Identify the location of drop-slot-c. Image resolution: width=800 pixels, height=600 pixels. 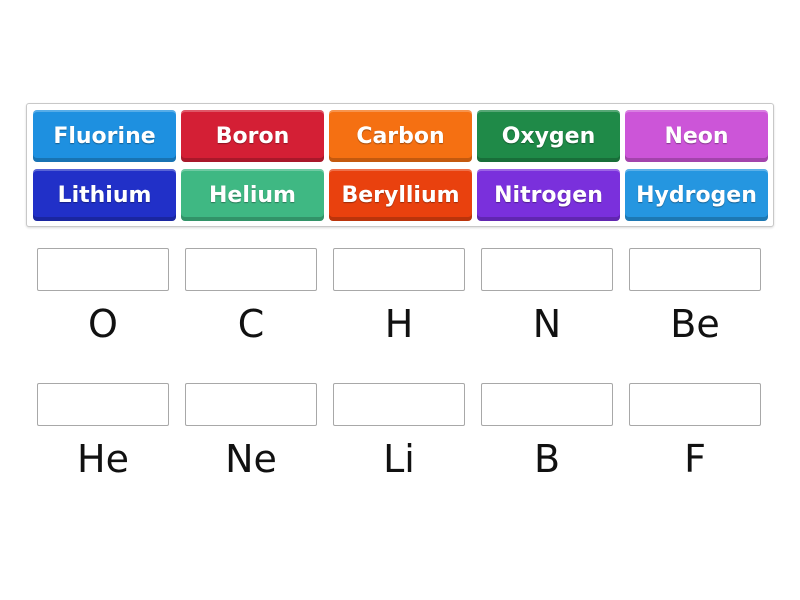
(251, 269).